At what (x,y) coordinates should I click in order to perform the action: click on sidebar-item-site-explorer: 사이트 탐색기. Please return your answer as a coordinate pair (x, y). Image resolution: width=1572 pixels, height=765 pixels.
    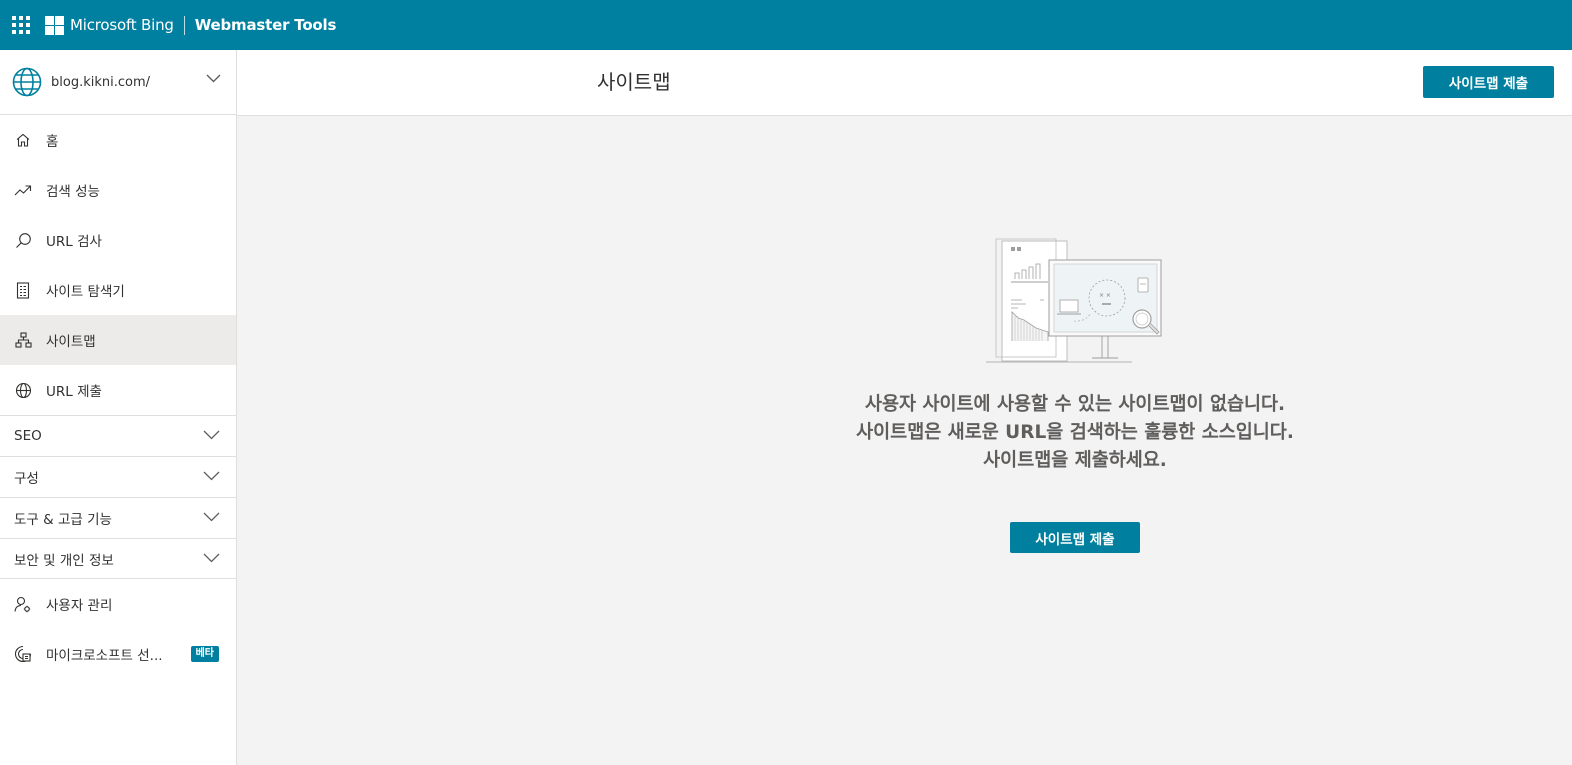
    Looking at the image, I should click on (118, 290).